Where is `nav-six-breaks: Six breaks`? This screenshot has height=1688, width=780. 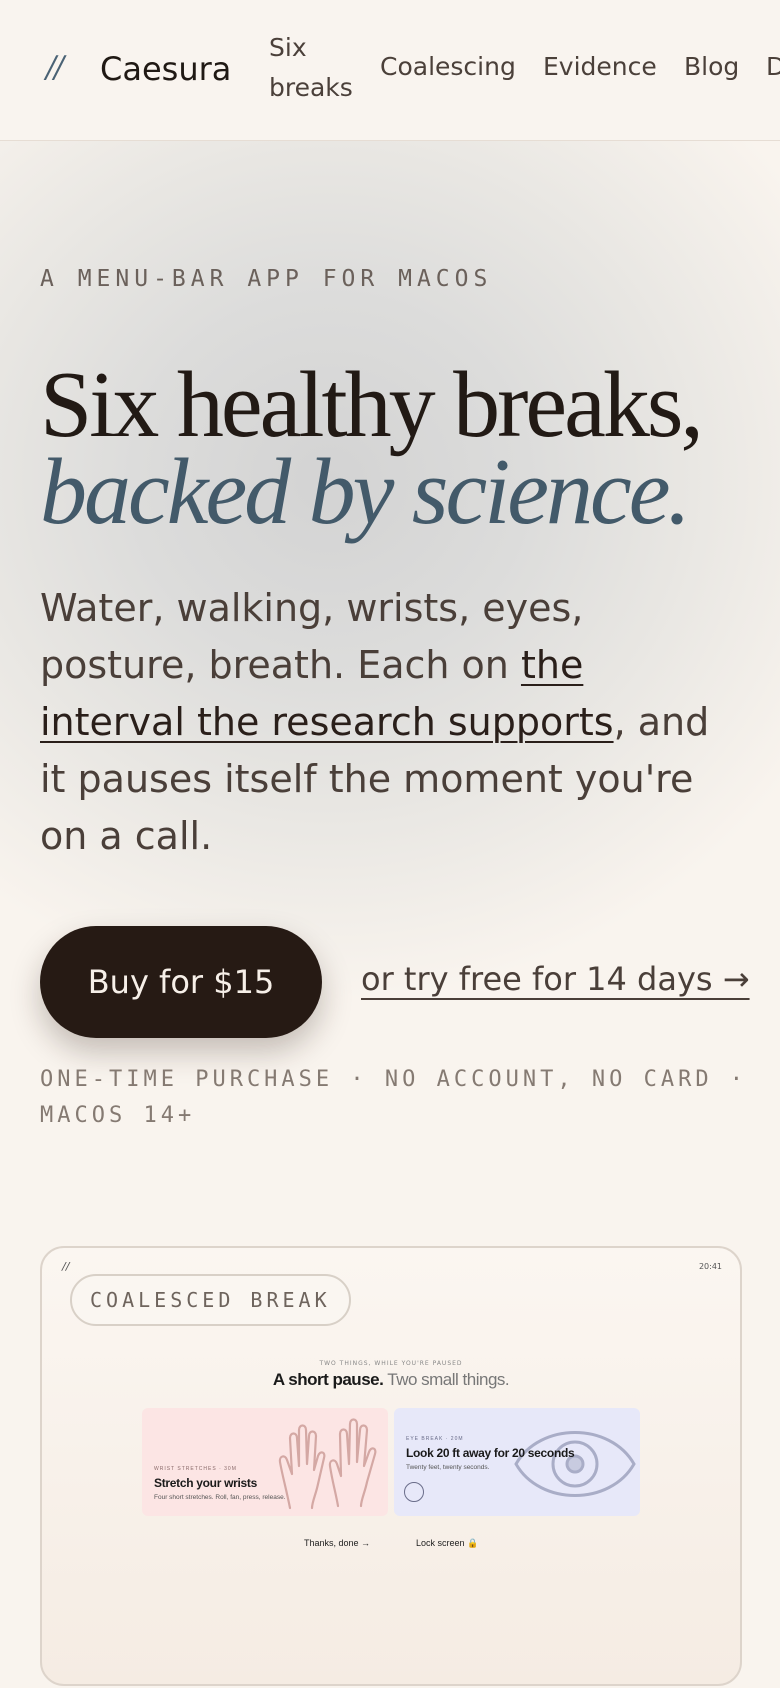
nav-six-breaks: Six breaks is located at coordinates (319, 68).